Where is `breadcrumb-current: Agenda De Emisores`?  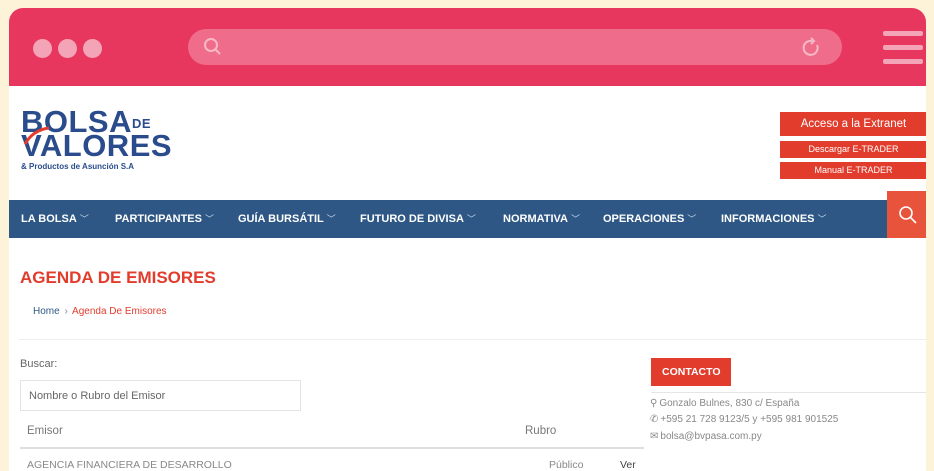
breadcrumb-current: Agenda De Emisores is located at coordinates (119, 311).